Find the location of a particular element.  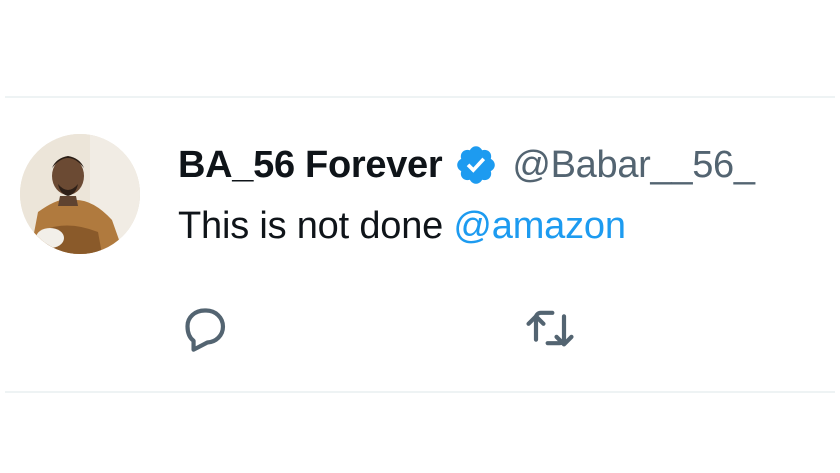

handle-fade is located at coordinates (830, 165).